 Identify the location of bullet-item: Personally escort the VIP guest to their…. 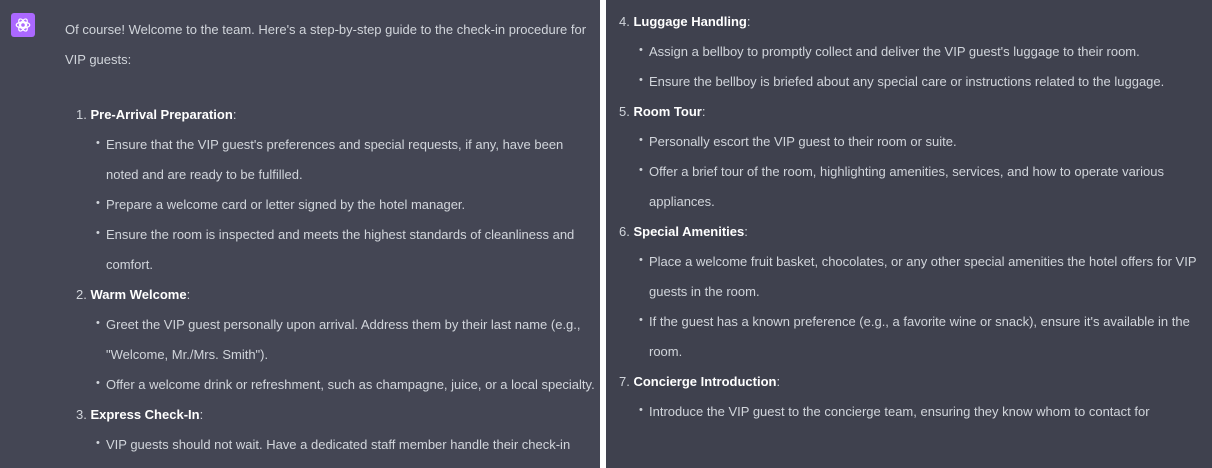
(924, 141).